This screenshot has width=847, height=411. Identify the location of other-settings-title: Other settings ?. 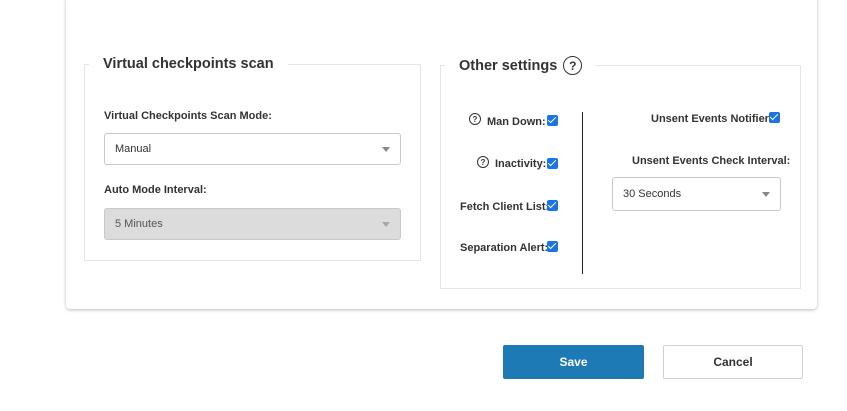
(520, 65).